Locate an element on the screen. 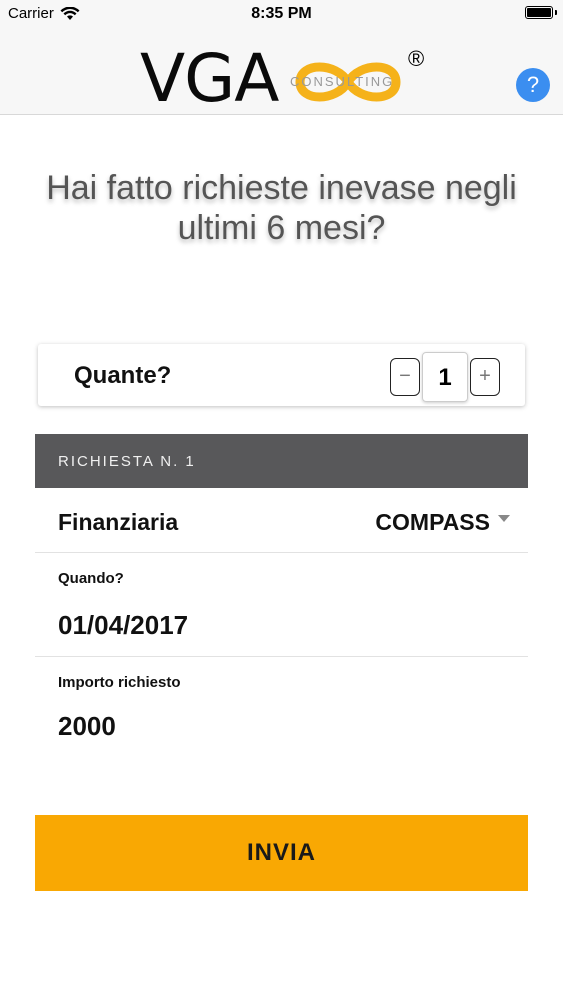  request-section-title: RICHIESTA N. 1 is located at coordinates (127, 461).